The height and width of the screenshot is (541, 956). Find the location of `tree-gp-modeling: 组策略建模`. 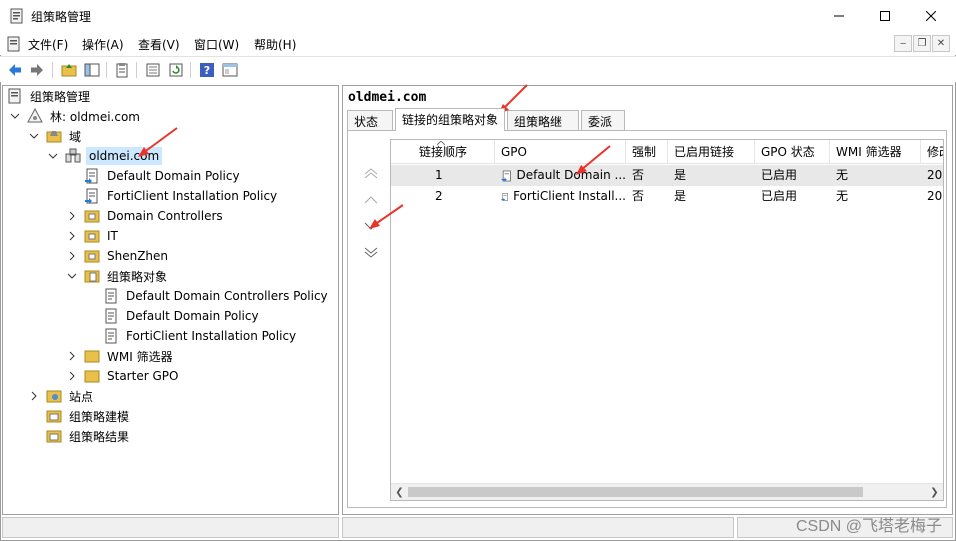

tree-gp-modeling: 组策略建模 is located at coordinates (88, 416).